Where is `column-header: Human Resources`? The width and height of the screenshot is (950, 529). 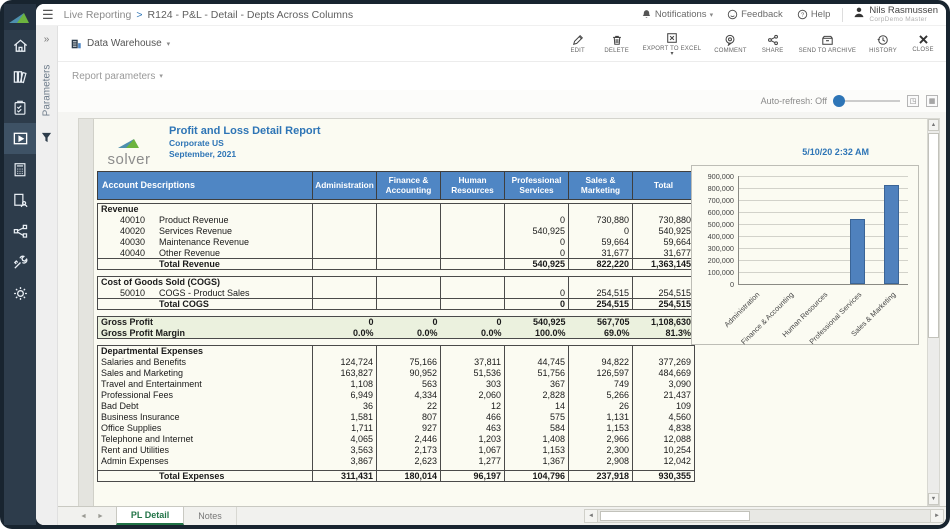 column-header: Human Resources is located at coordinates (472, 185).